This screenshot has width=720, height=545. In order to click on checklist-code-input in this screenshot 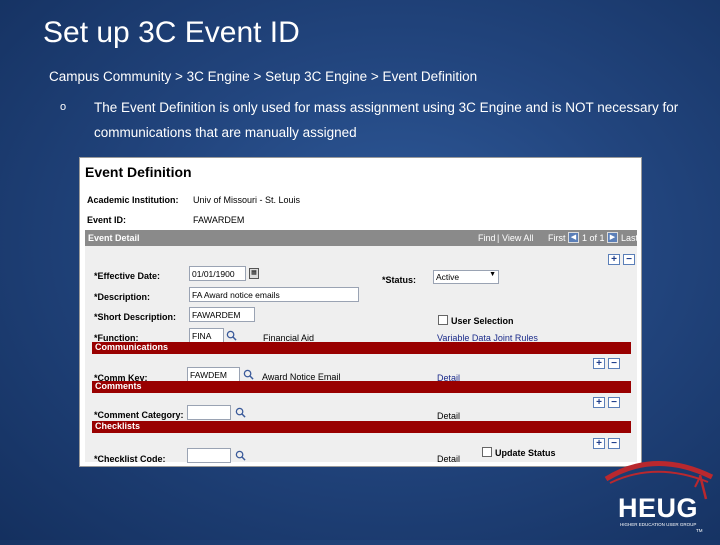, I will do `click(209, 455)`.